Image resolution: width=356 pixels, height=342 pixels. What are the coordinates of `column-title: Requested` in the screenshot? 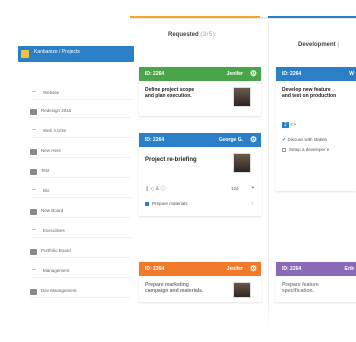 It's located at (183, 35).